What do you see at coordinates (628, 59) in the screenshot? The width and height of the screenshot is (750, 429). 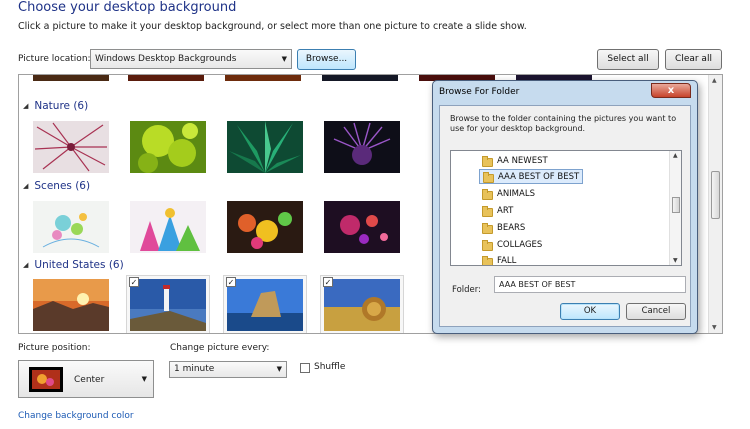 I see `select-all-button: Select all` at bounding box center [628, 59].